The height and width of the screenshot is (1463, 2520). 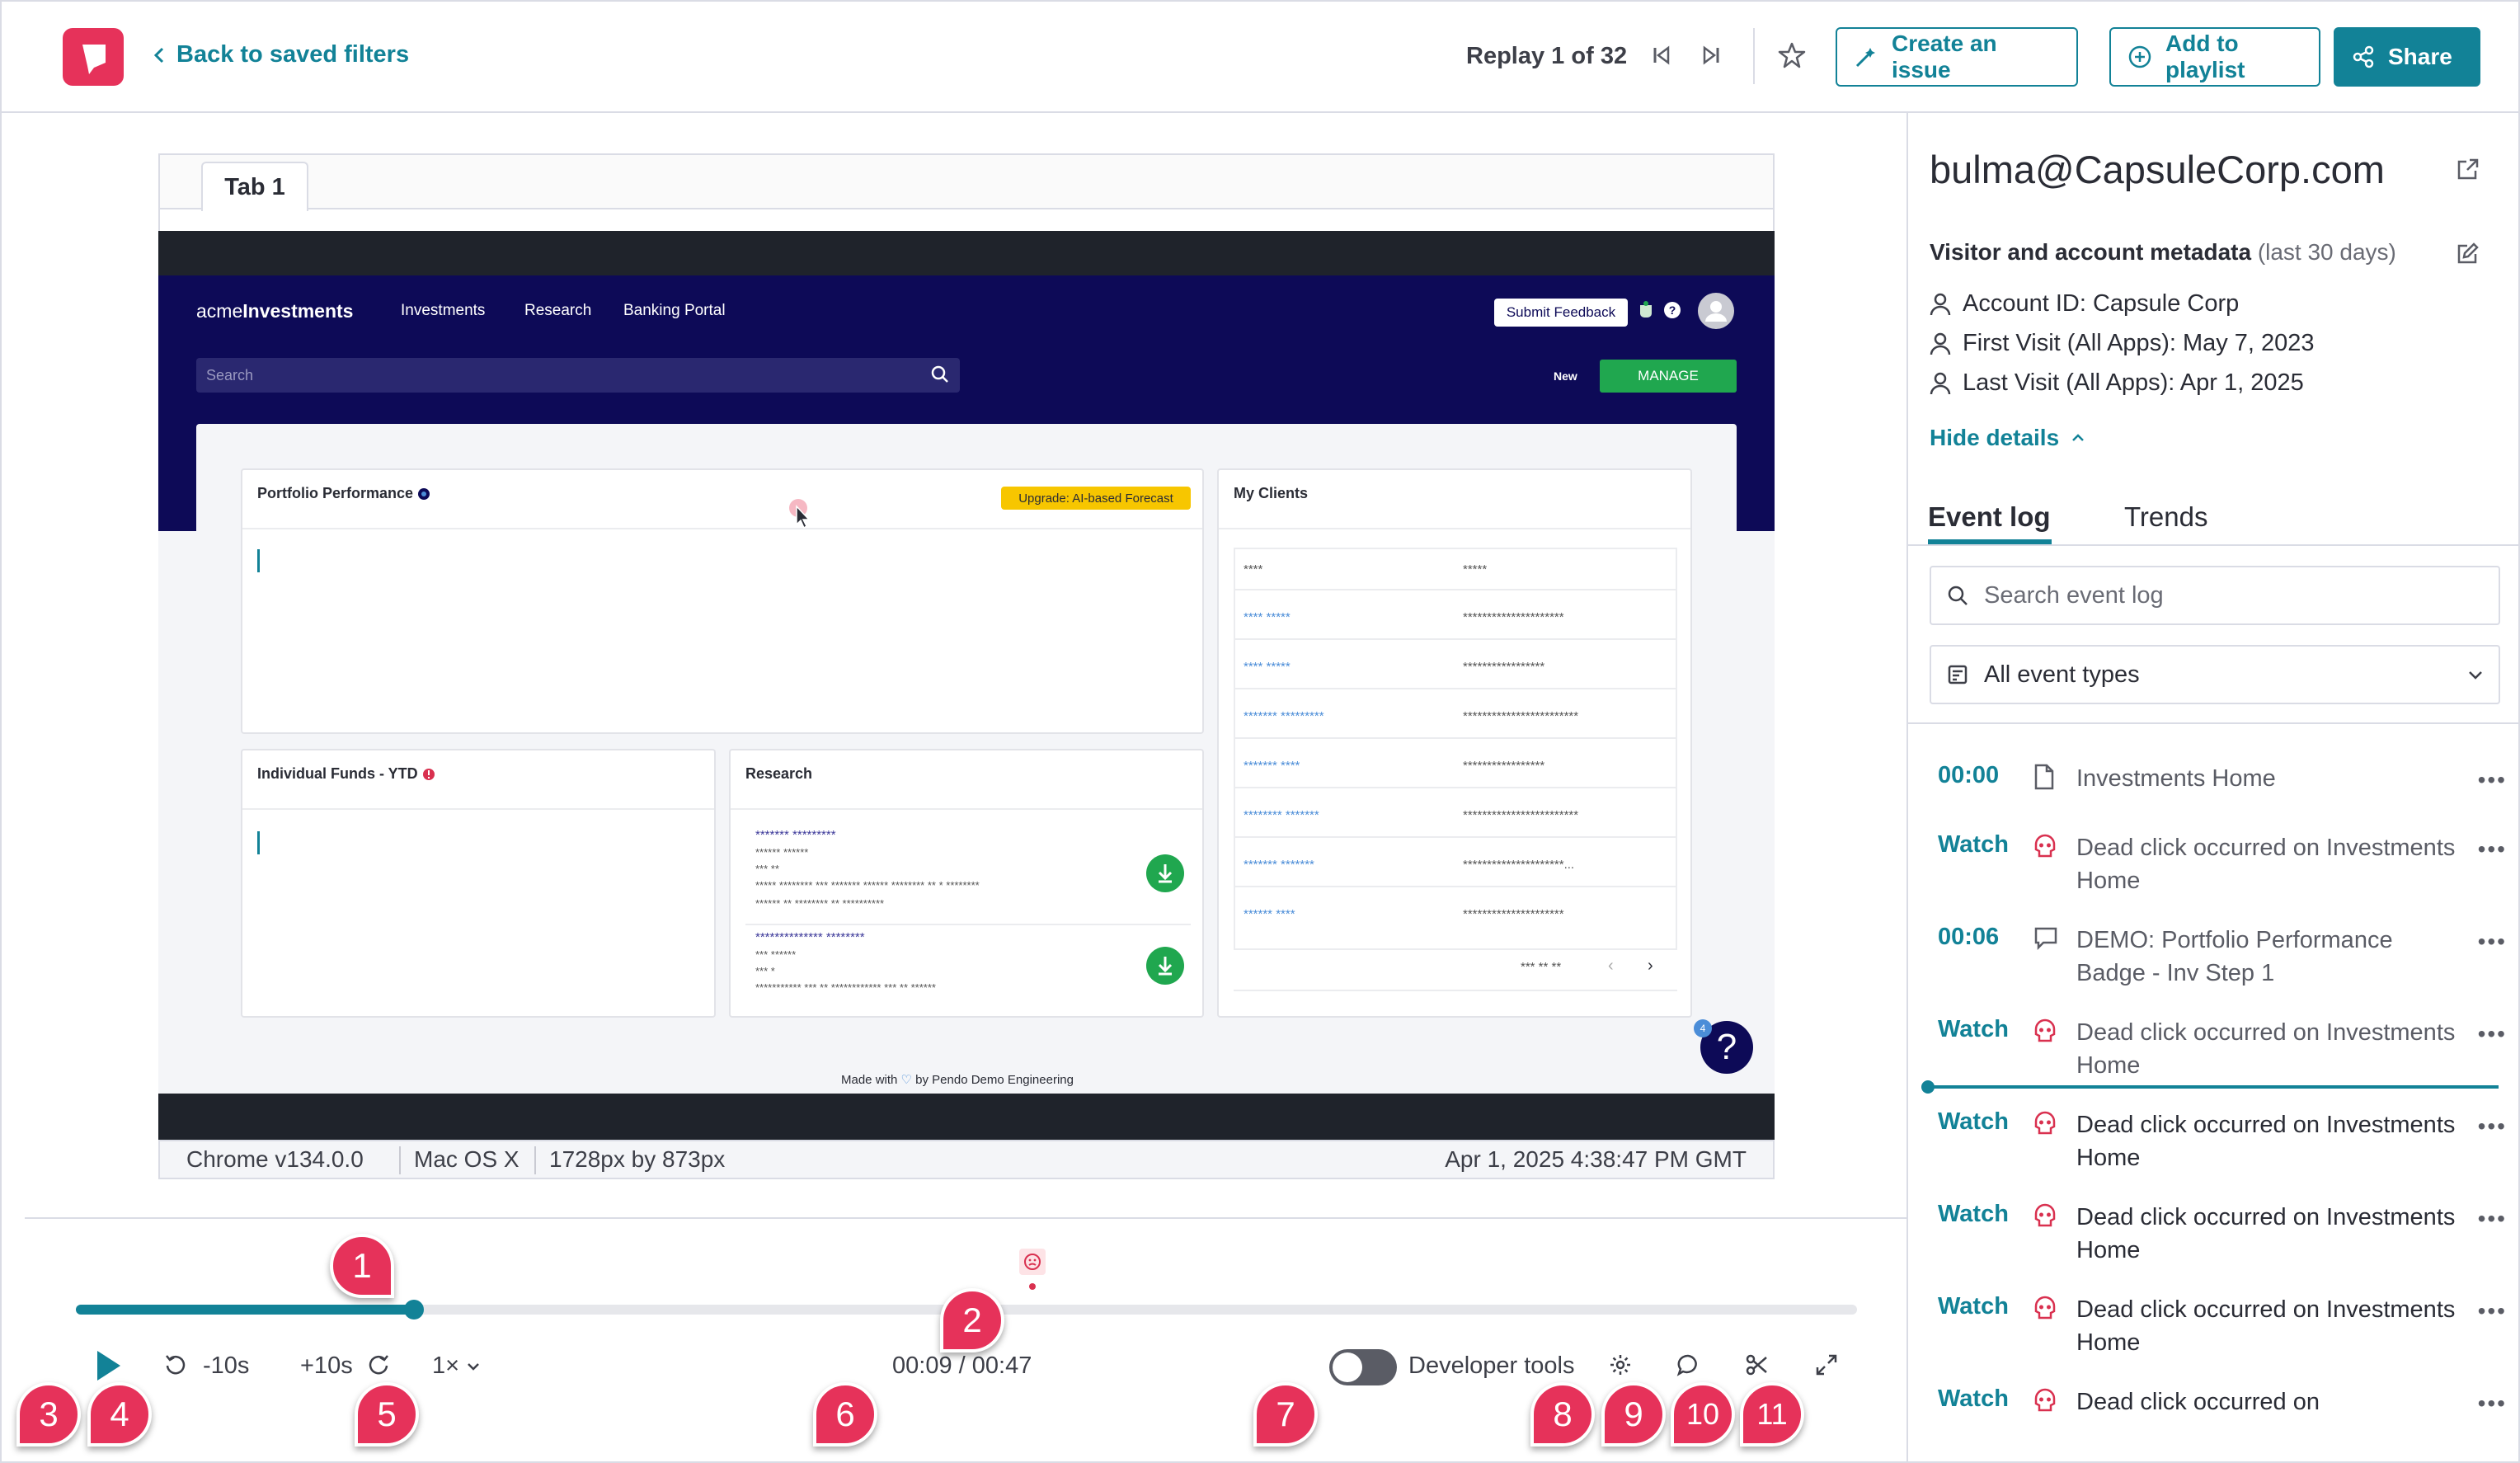 What do you see at coordinates (800, 514) in the screenshot?
I see `click-cursor-icon` at bounding box center [800, 514].